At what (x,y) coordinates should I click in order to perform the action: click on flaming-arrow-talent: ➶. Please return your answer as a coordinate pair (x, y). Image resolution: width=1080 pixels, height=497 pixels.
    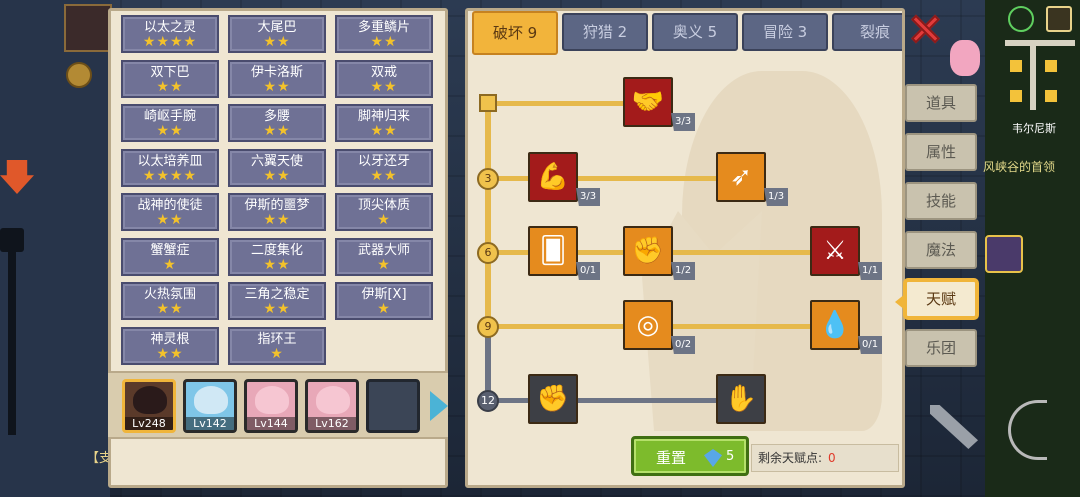
    Looking at the image, I should click on (741, 177).